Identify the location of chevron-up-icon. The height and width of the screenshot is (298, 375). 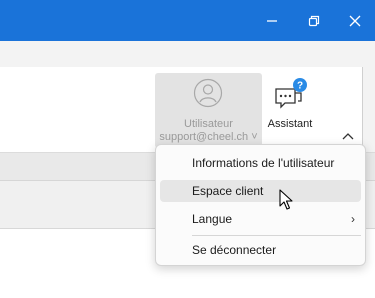
(348, 136).